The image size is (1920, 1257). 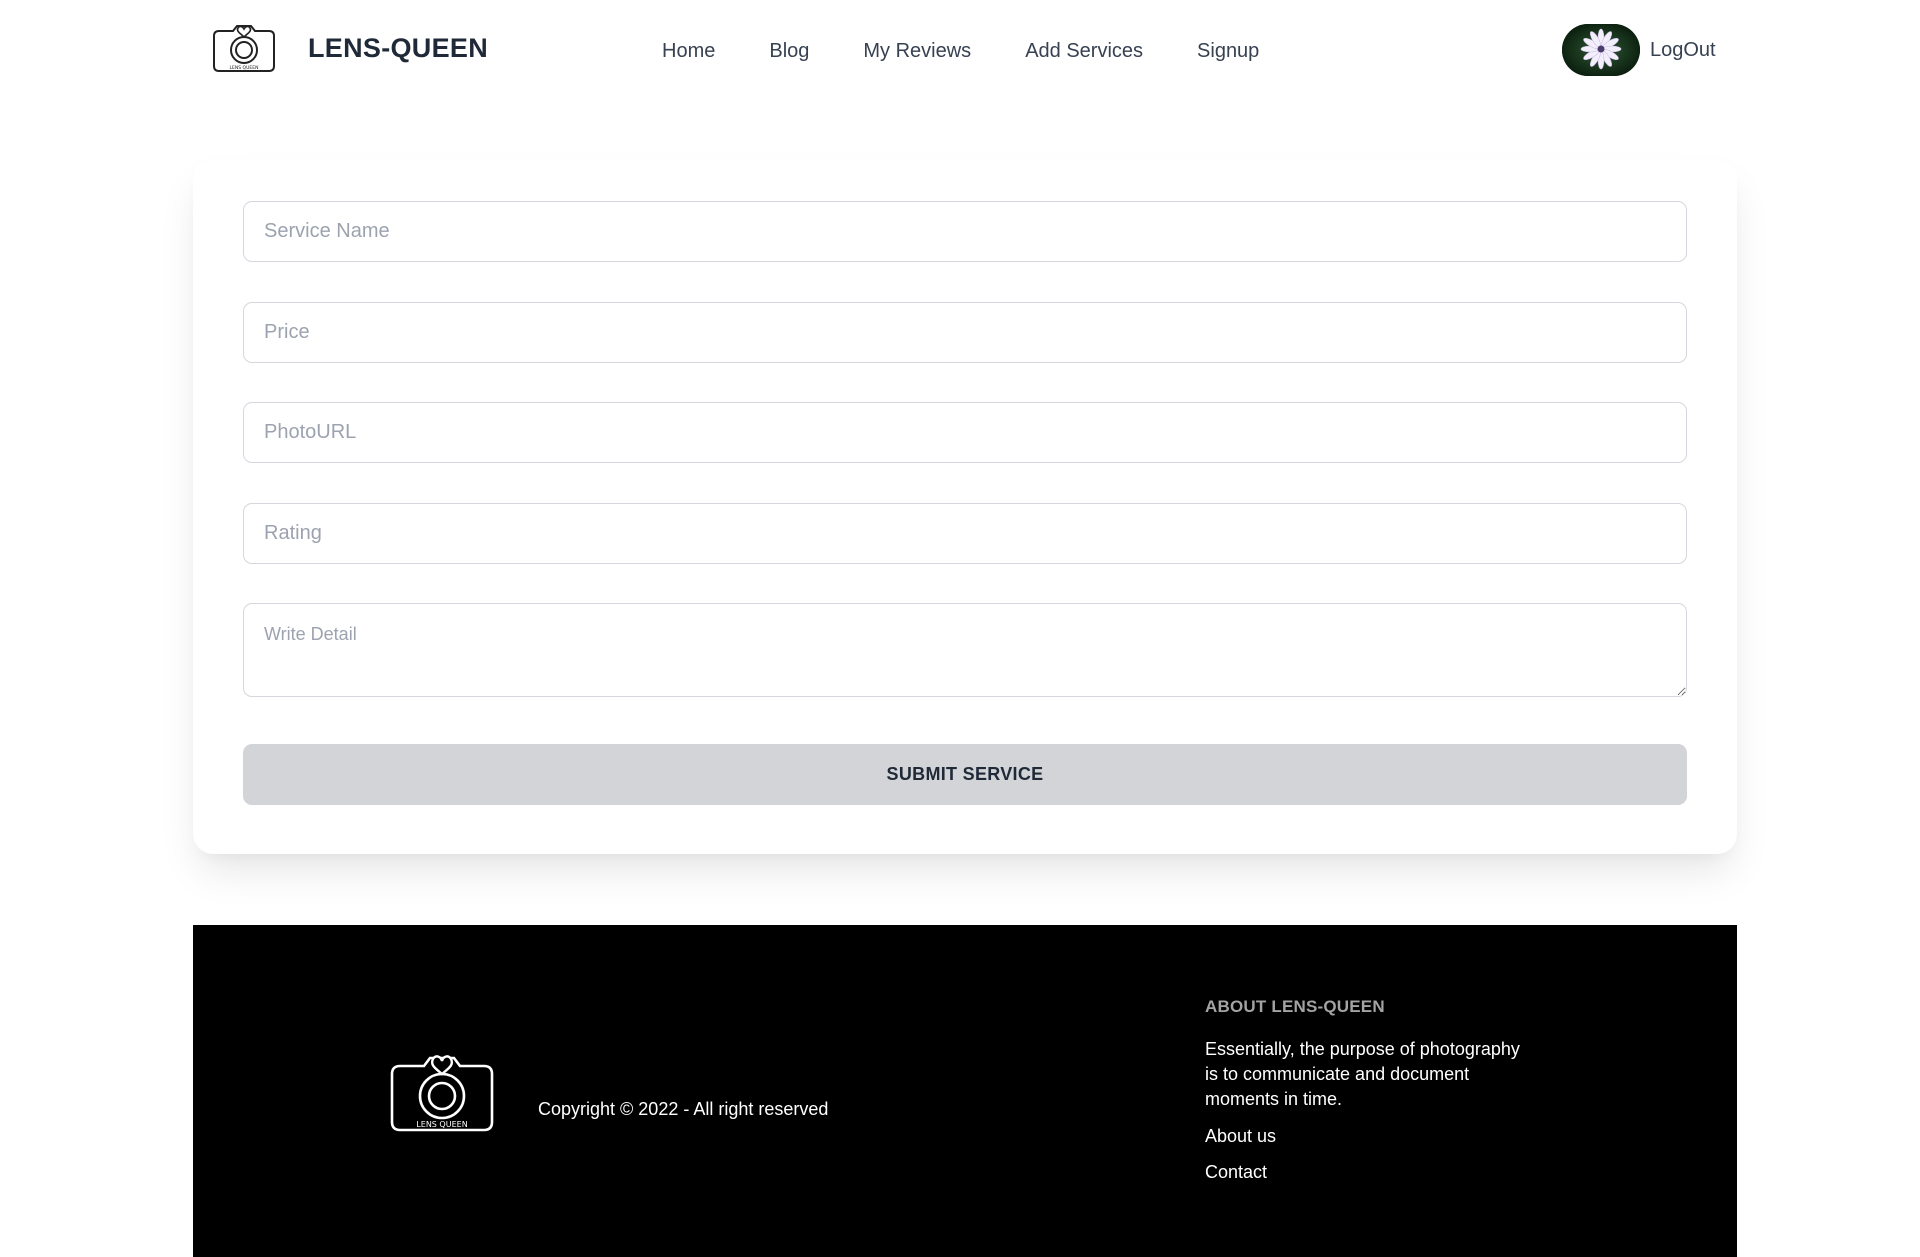 What do you see at coordinates (965, 432) in the screenshot?
I see `photo-url-input` at bounding box center [965, 432].